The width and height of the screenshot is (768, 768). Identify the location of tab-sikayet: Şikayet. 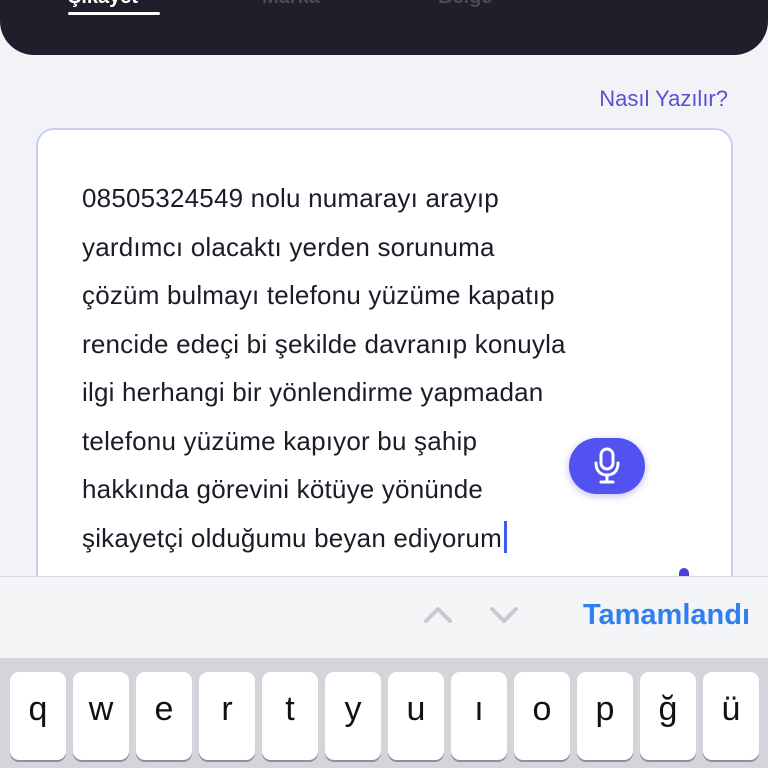
(103, 4).